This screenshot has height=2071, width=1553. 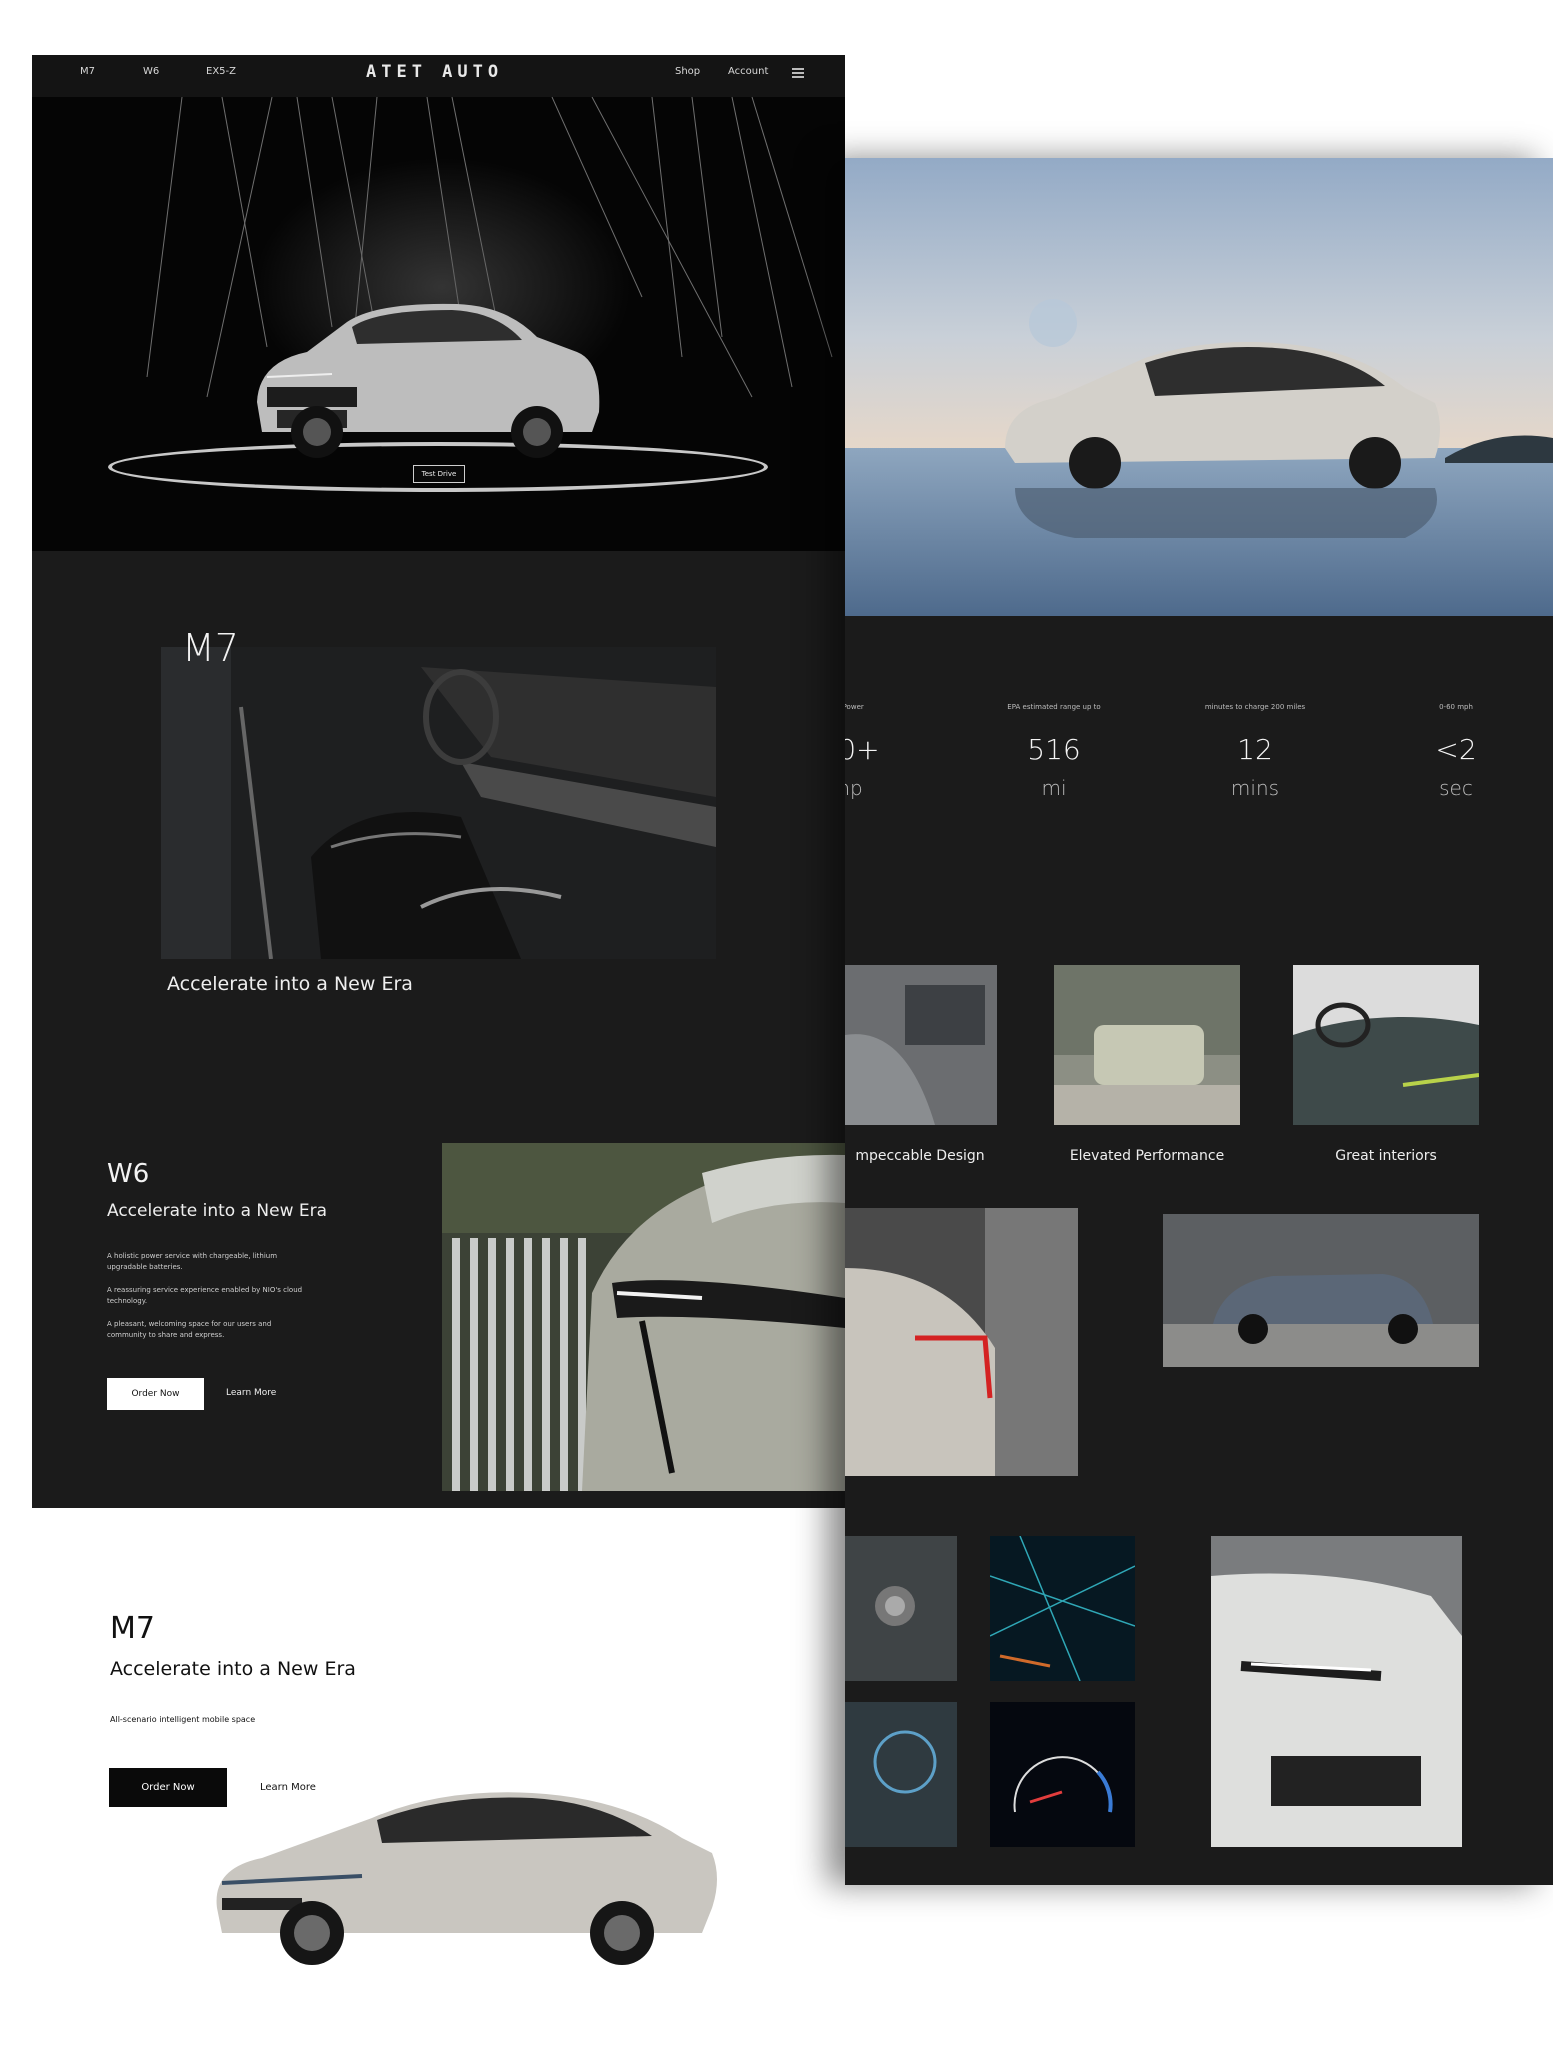 What do you see at coordinates (132, 1628) in the screenshot?
I see `m7-white-title: M7` at bounding box center [132, 1628].